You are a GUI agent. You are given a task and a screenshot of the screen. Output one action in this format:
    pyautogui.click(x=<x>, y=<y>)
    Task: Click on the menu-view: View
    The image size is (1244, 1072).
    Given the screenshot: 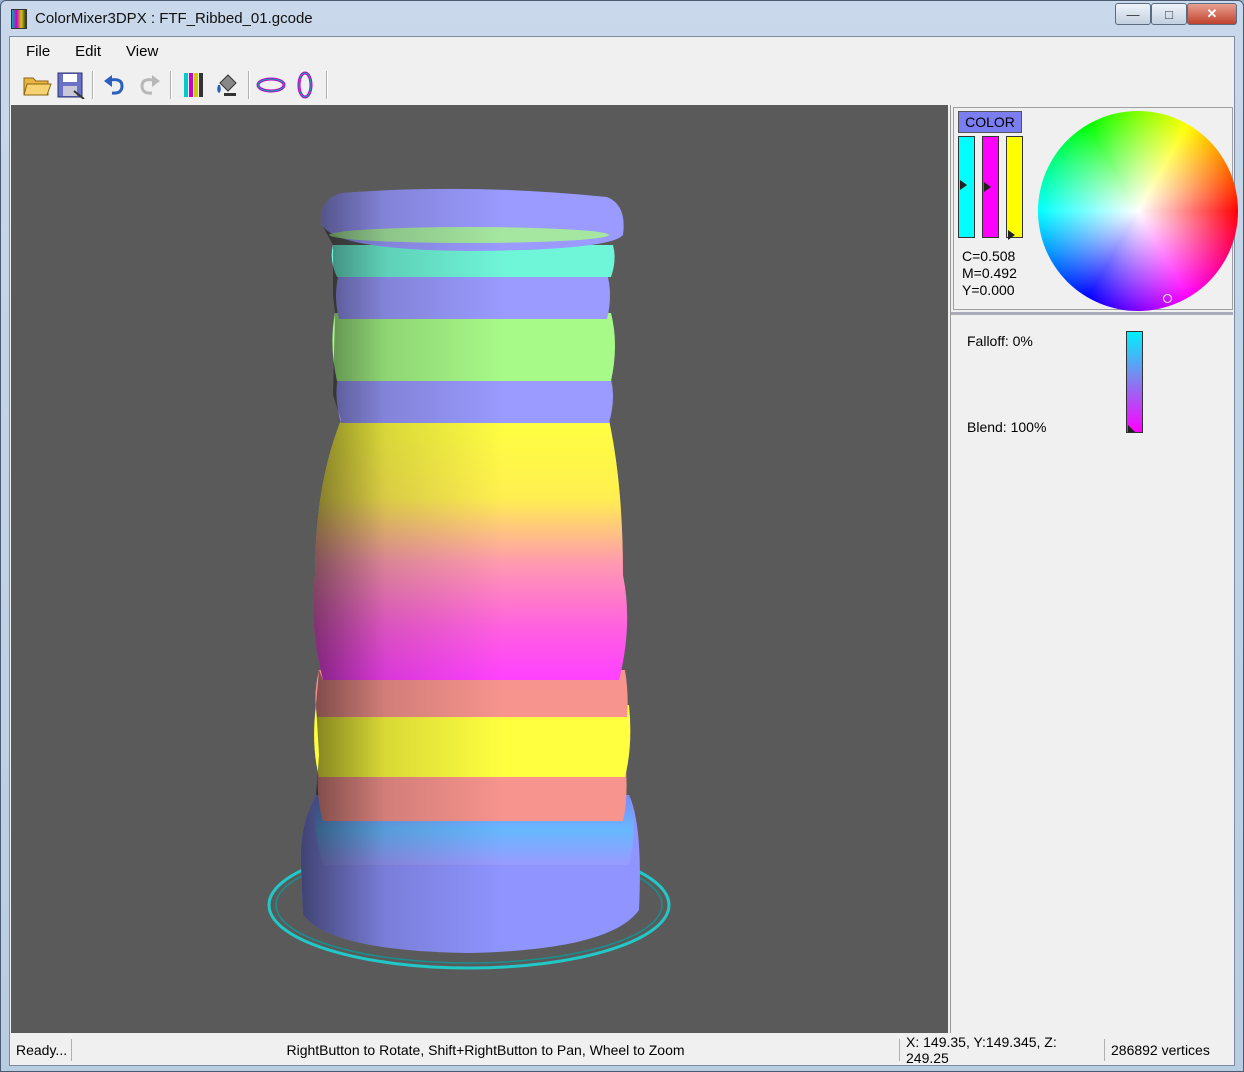 What is the action you would take?
    pyautogui.click(x=138, y=51)
    